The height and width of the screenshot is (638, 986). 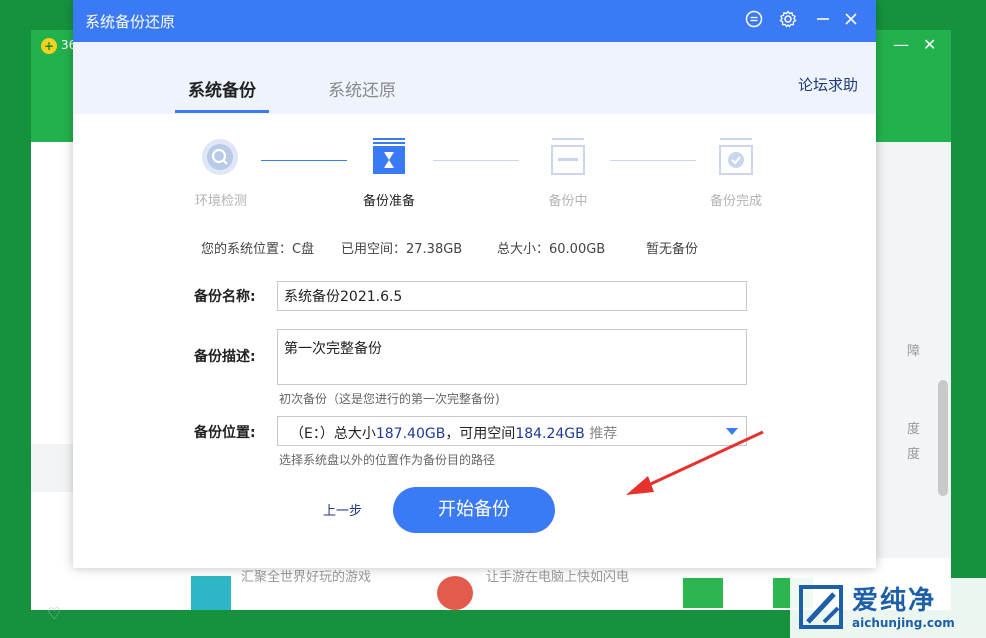 What do you see at coordinates (222, 111) in the screenshot?
I see `active-tab-indicator` at bounding box center [222, 111].